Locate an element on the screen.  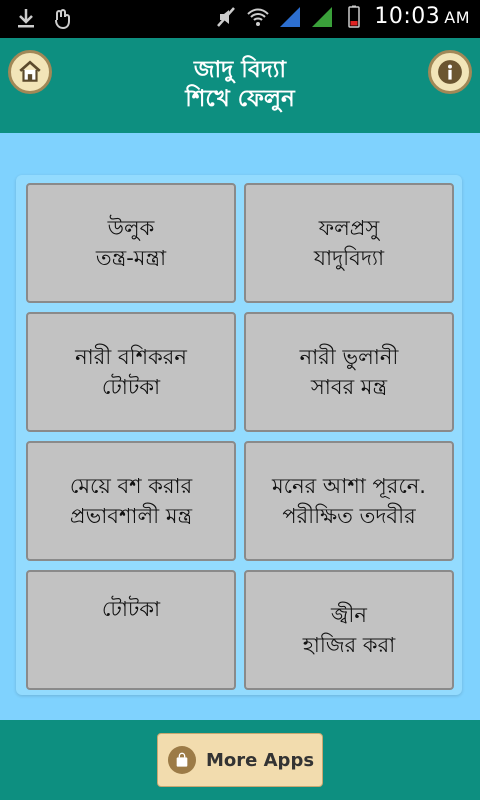
menu-tile-nari-bhulani: নারী ভুলানী সাবর মন্ত্র is located at coordinates (349, 372).